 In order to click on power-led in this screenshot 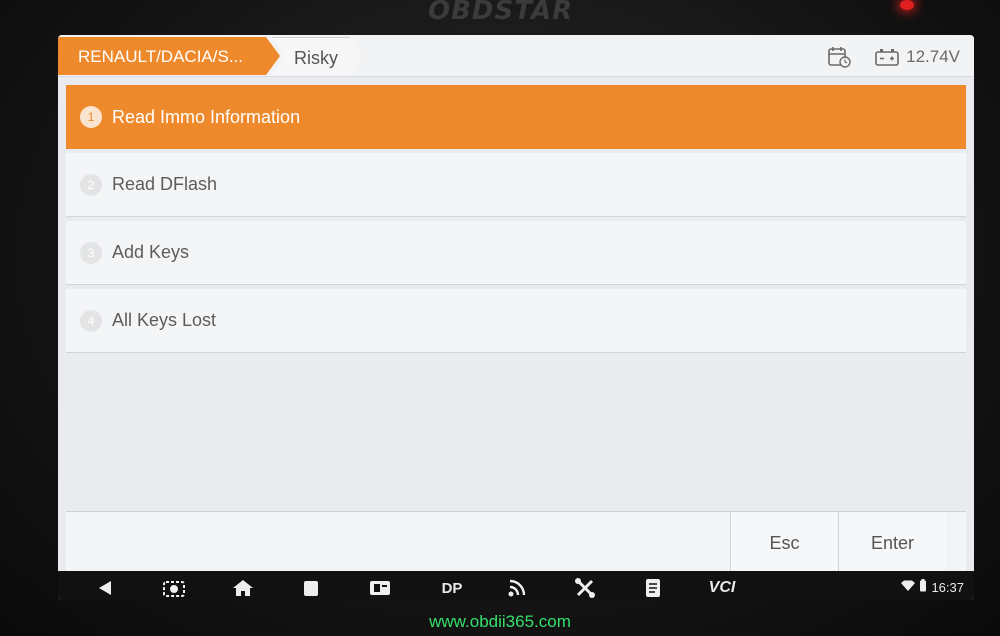, I will do `click(907, 5)`.